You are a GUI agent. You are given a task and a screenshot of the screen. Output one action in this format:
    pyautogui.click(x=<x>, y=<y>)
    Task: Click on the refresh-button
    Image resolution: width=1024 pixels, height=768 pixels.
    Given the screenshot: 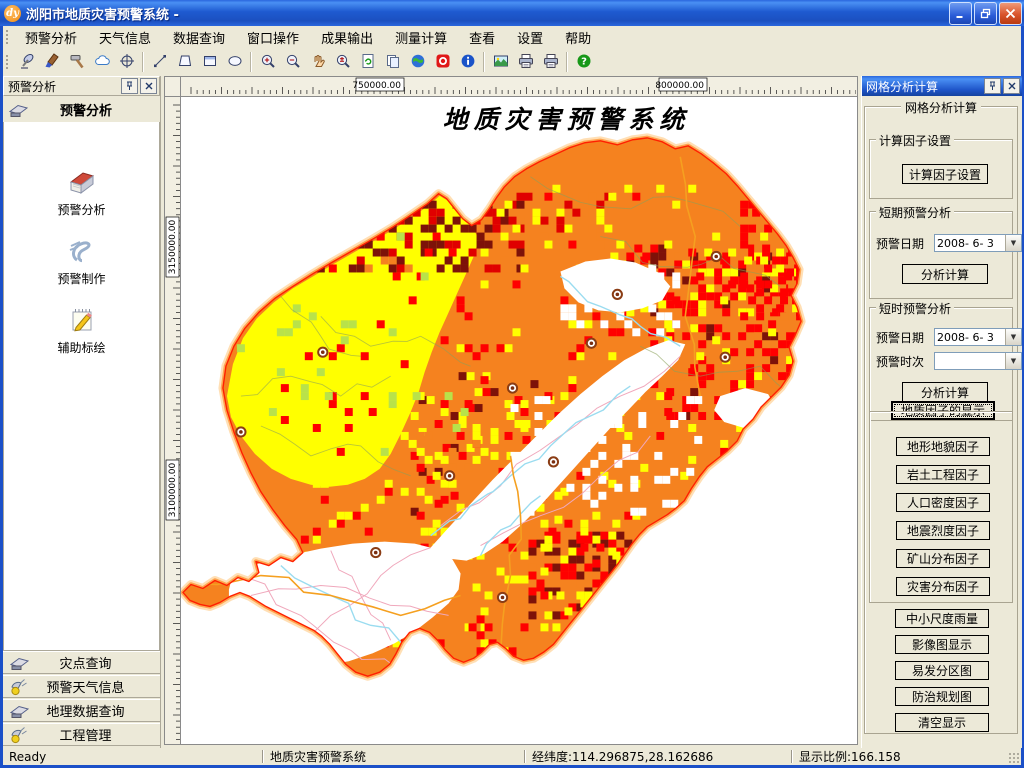 What is the action you would take?
    pyautogui.click(x=367, y=62)
    